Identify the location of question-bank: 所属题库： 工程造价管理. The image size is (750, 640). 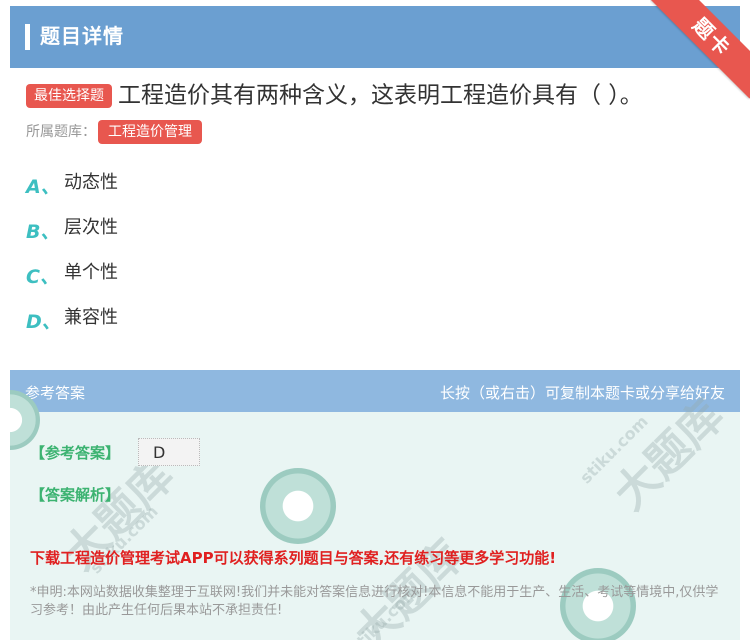
(114, 132).